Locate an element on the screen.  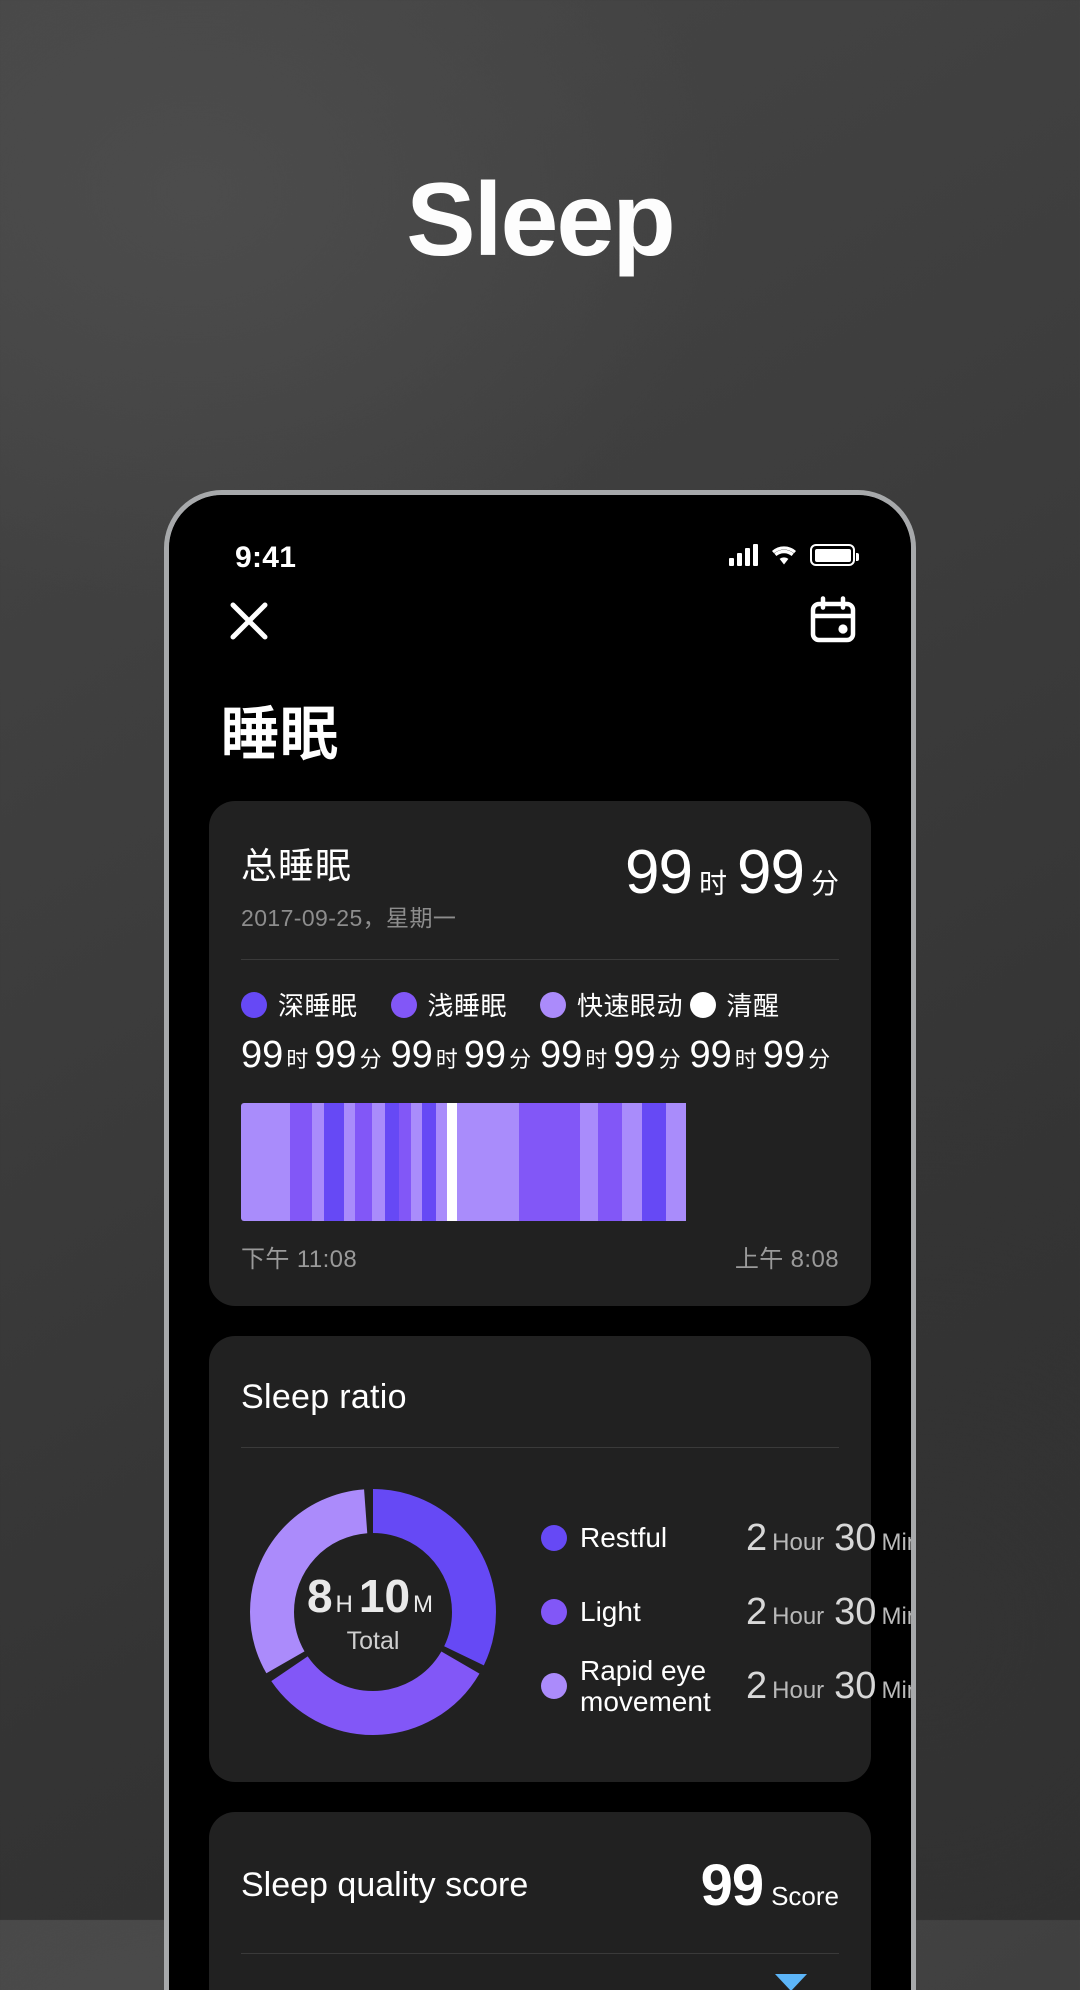
sleep-ratio-donut: 8 H 10 M Total is located at coordinates (373, 1612).